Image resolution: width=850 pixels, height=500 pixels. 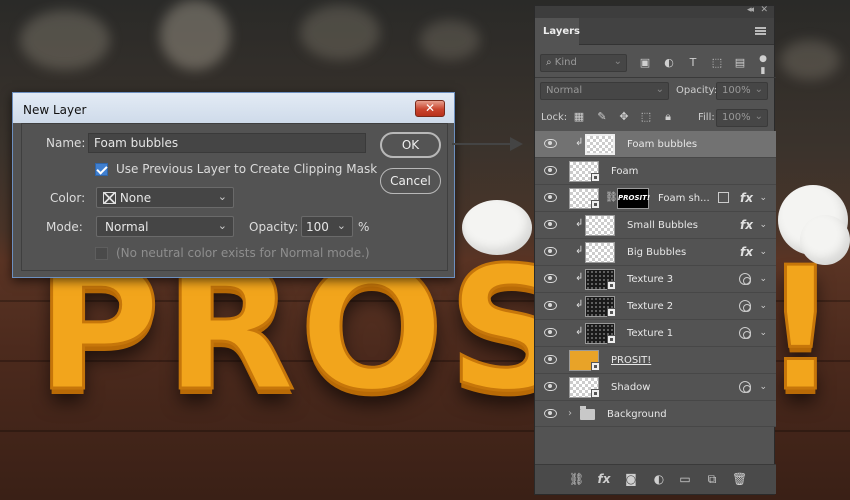 I want to click on layer-row: ↲ Foam bubbles, so click(x=655, y=144).